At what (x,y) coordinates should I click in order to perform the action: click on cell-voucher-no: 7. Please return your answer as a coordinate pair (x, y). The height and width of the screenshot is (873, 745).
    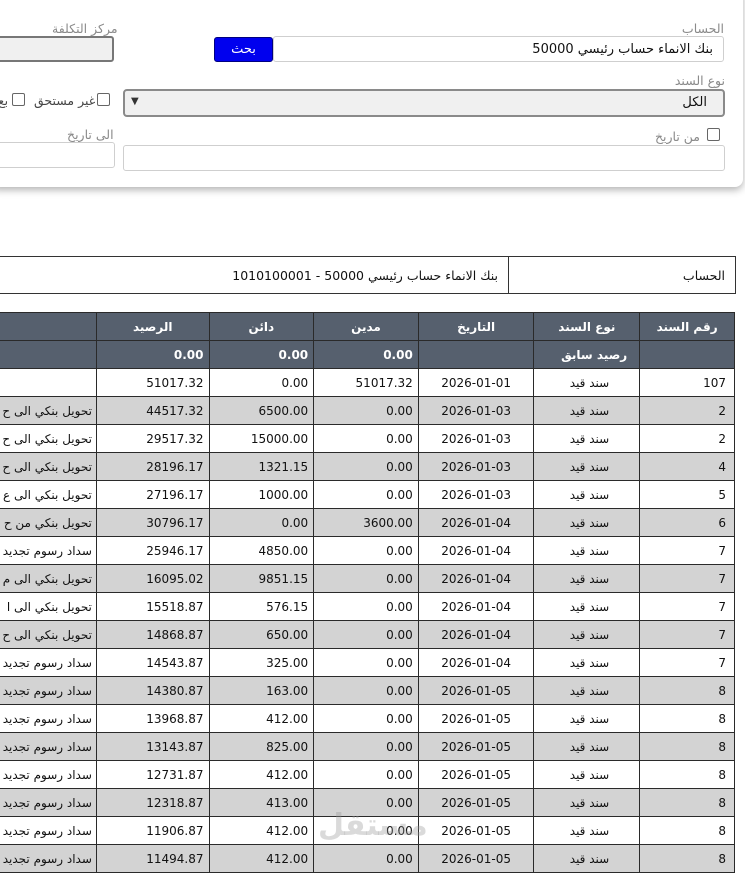
    Looking at the image, I should click on (687, 662).